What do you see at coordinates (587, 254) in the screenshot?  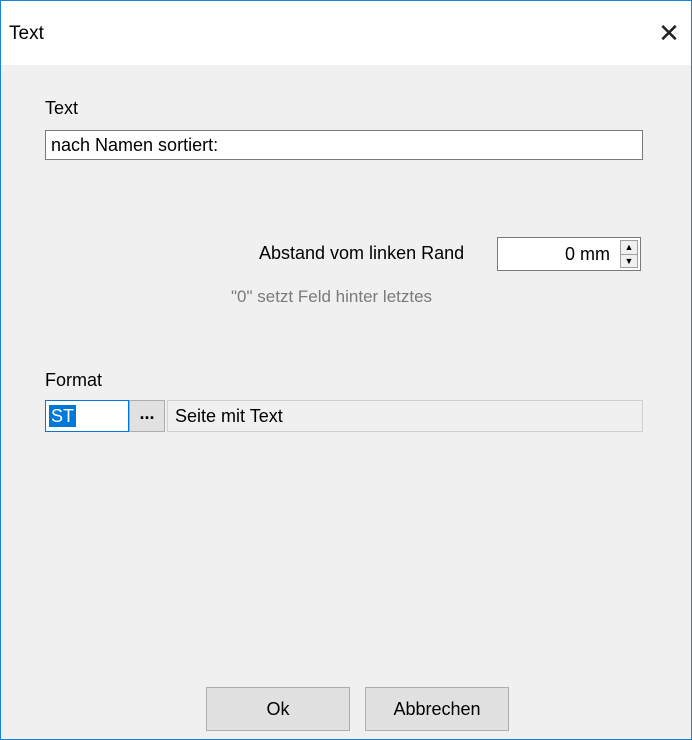 I see `margin-value: 0 mm` at bounding box center [587, 254].